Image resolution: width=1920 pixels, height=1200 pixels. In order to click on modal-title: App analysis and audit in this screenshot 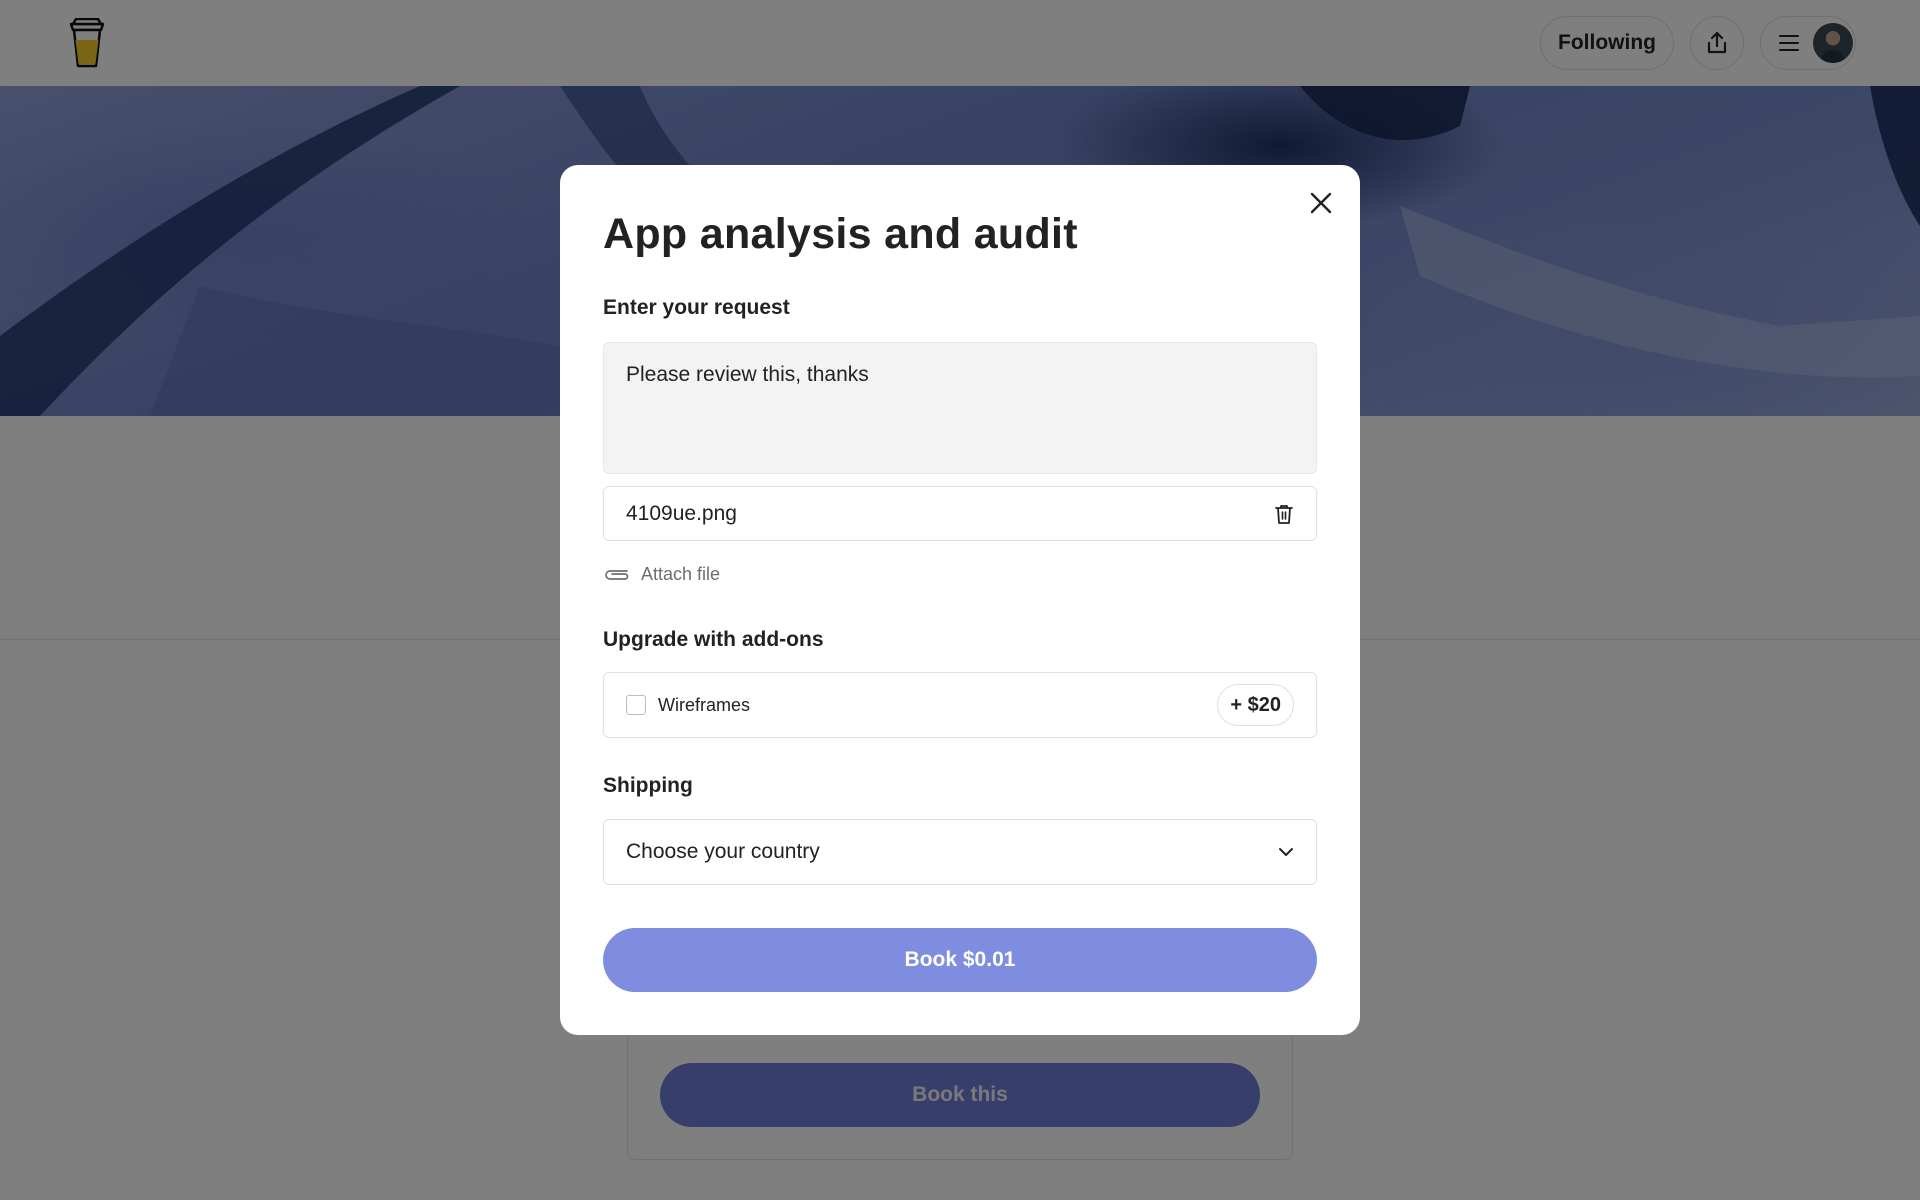, I will do `click(840, 234)`.